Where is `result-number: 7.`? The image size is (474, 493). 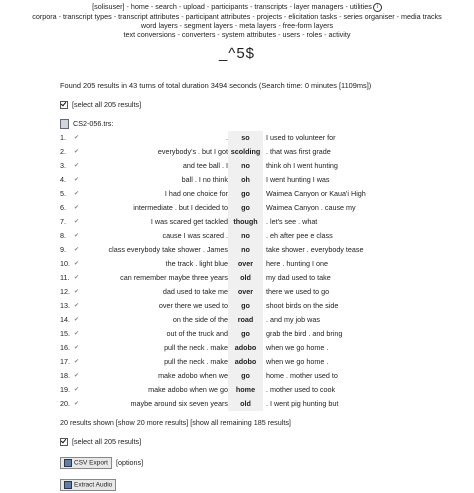 result-number: 7. is located at coordinates (63, 221).